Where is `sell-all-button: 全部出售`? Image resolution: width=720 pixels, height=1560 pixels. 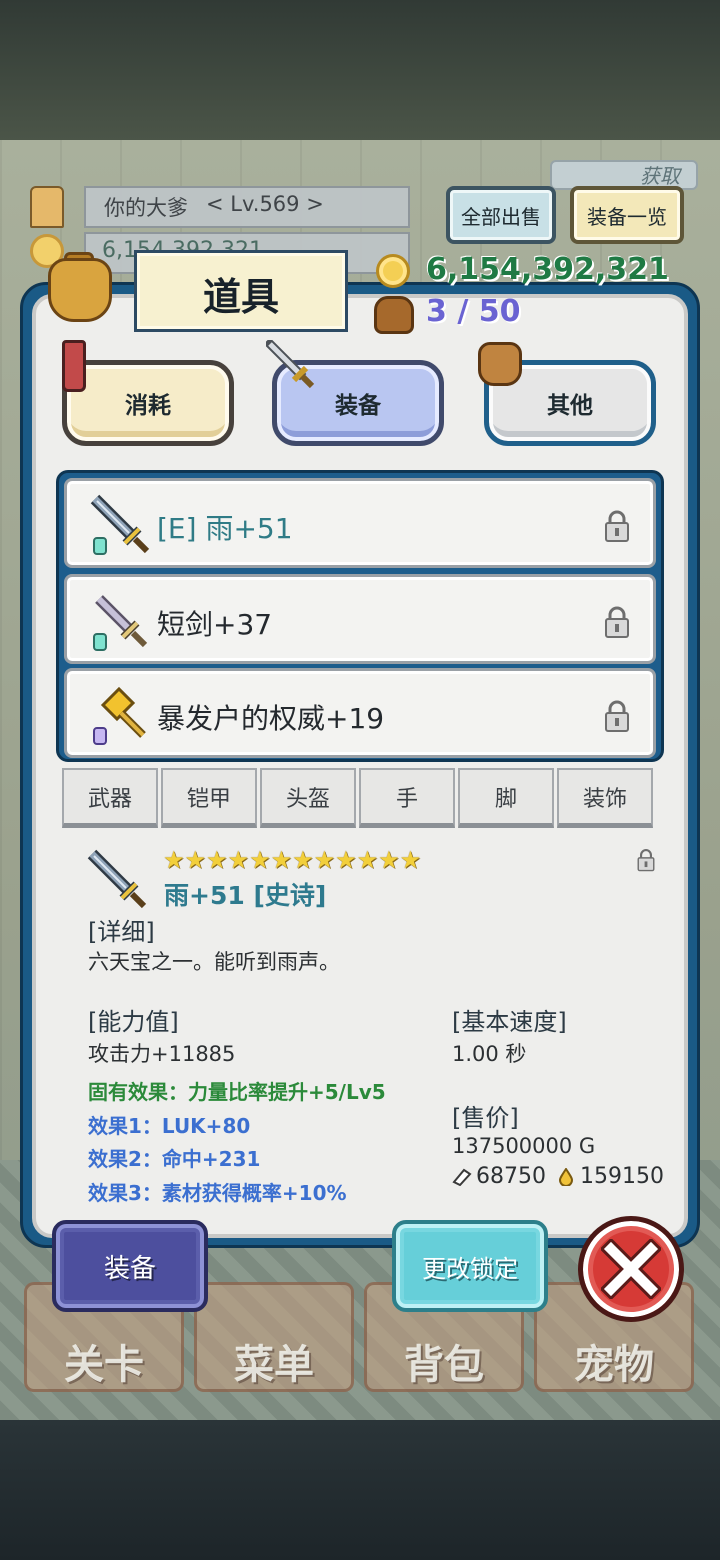 sell-all-button: 全部出售 is located at coordinates (501, 215).